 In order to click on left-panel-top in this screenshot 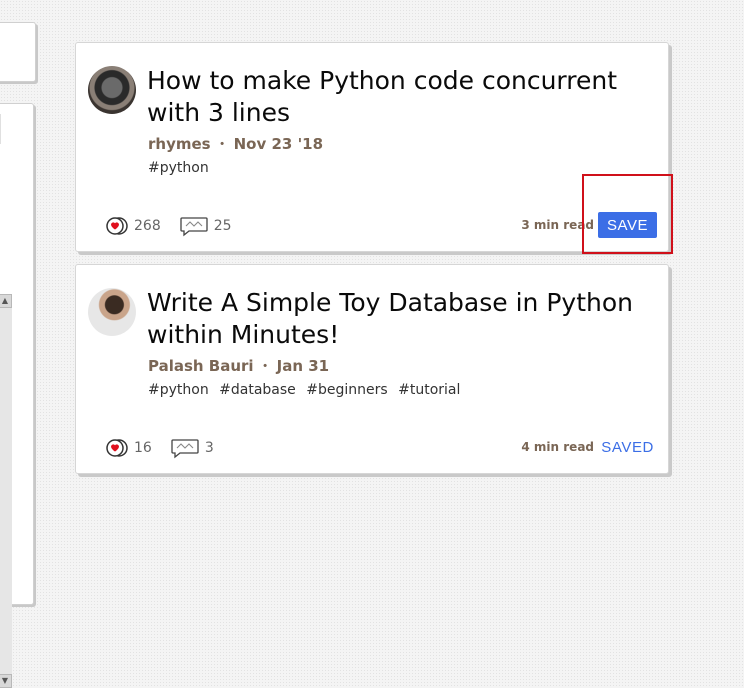, I will do `click(18, 52)`.